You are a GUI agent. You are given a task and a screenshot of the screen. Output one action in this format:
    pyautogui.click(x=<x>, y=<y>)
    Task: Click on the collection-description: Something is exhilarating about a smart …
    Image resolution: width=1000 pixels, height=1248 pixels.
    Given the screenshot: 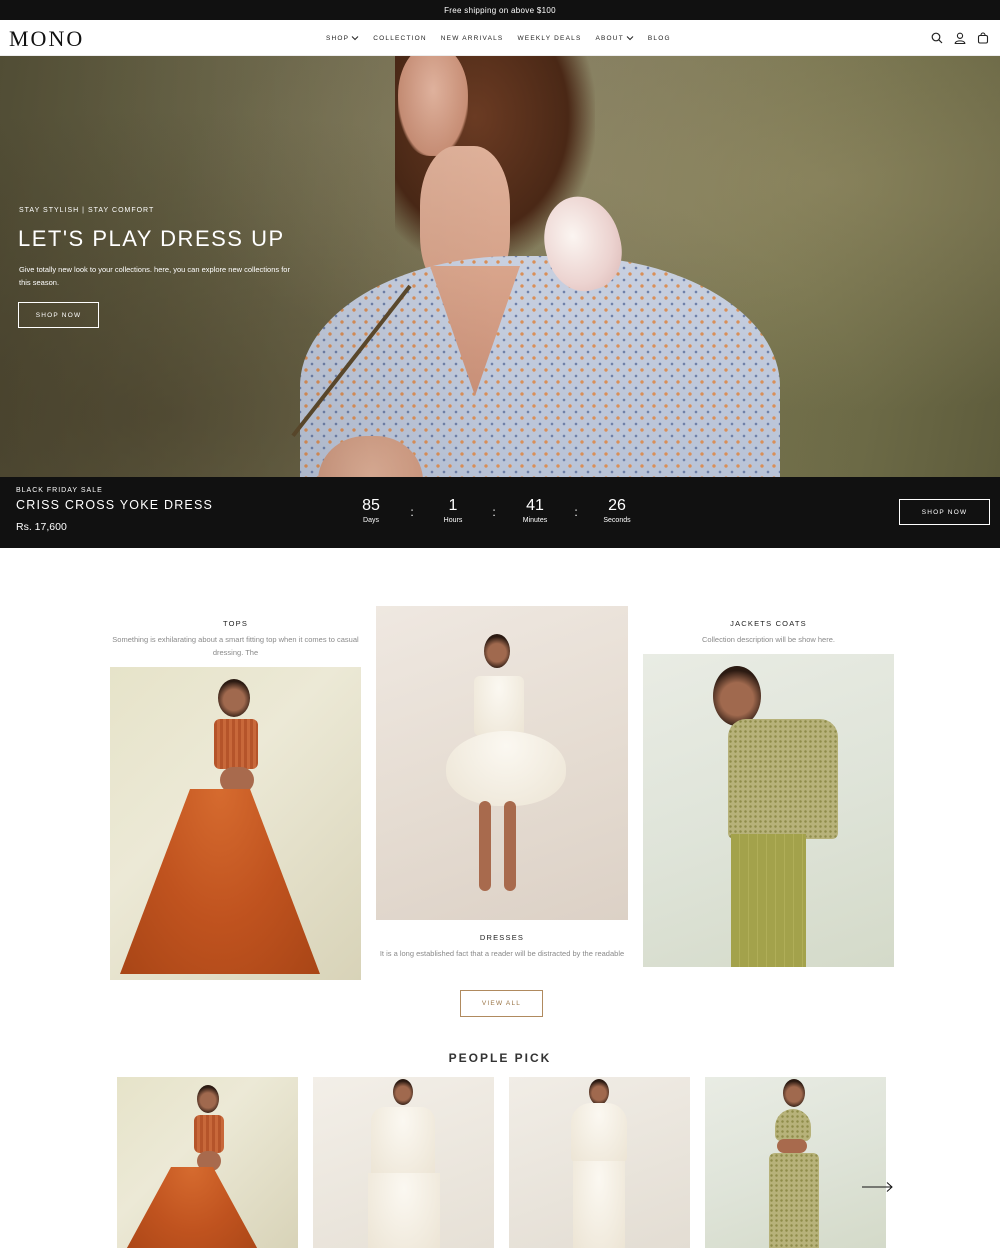 What is the action you would take?
    pyautogui.click(x=235, y=646)
    